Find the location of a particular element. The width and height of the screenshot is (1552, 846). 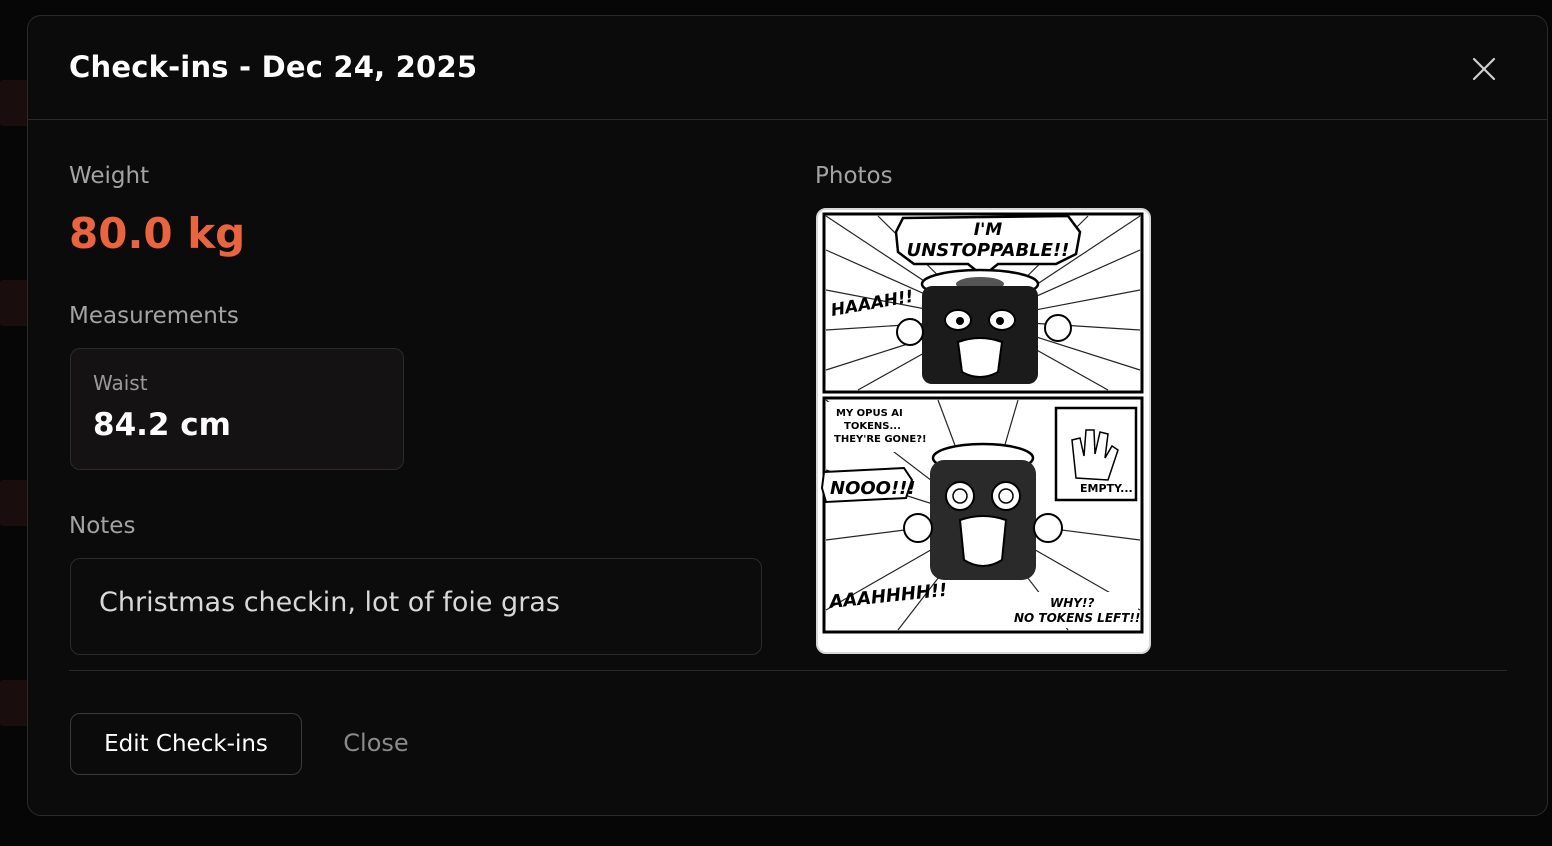

measurement-value: 84.2 cm is located at coordinates (162, 425).